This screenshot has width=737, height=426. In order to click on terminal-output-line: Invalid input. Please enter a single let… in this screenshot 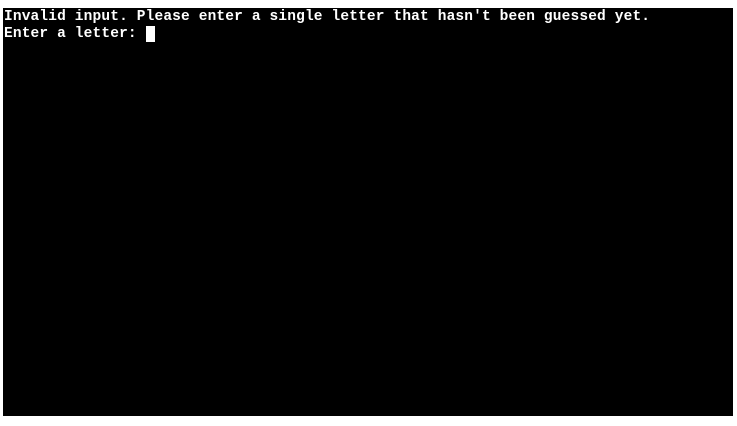, I will do `click(327, 17)`.